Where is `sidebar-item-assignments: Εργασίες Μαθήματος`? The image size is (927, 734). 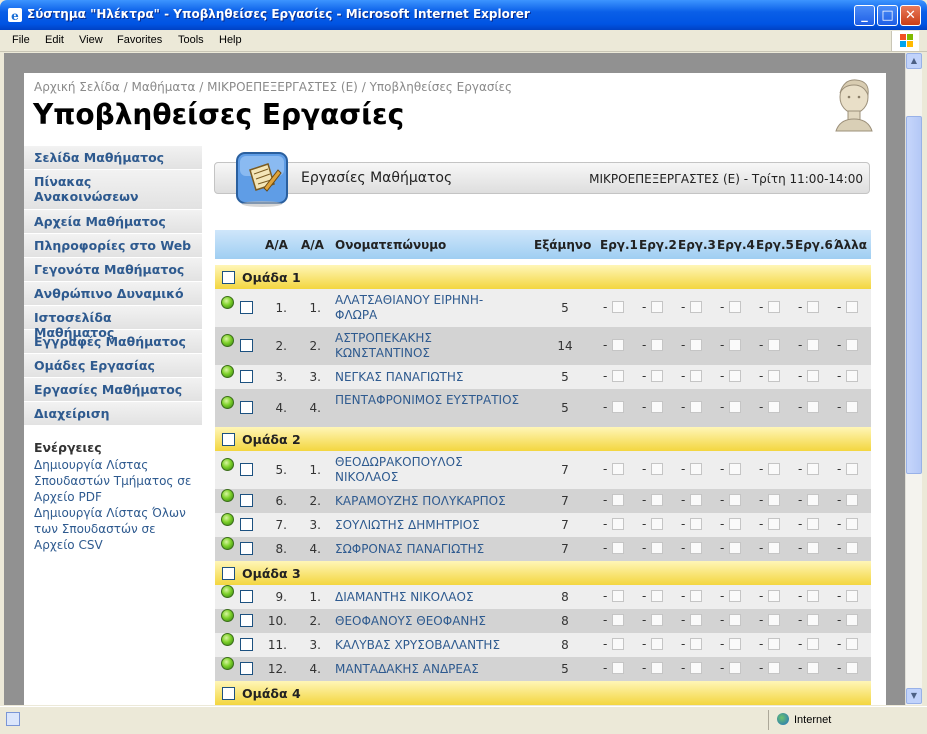 sidebar-item-assignments: Εργασίες Μαθήματος is located at coordinates (113, 390).